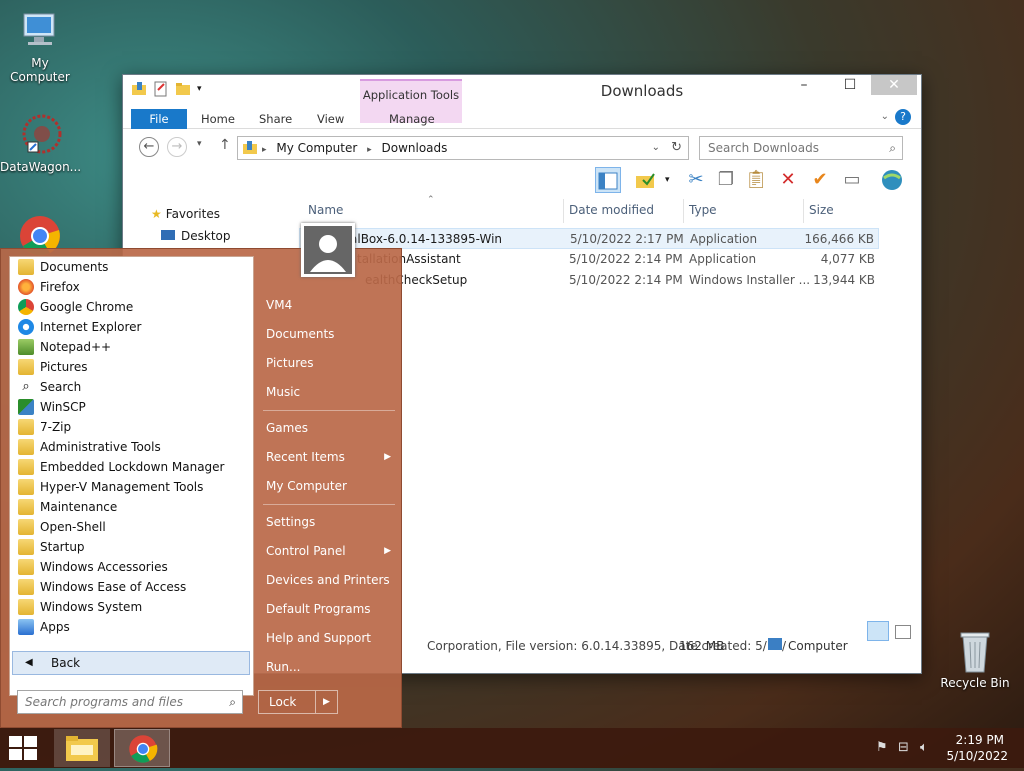 The width and height of the screenshot is (1024, 771). I want to click on program-item-label: WinSCP, so click(63, 407).